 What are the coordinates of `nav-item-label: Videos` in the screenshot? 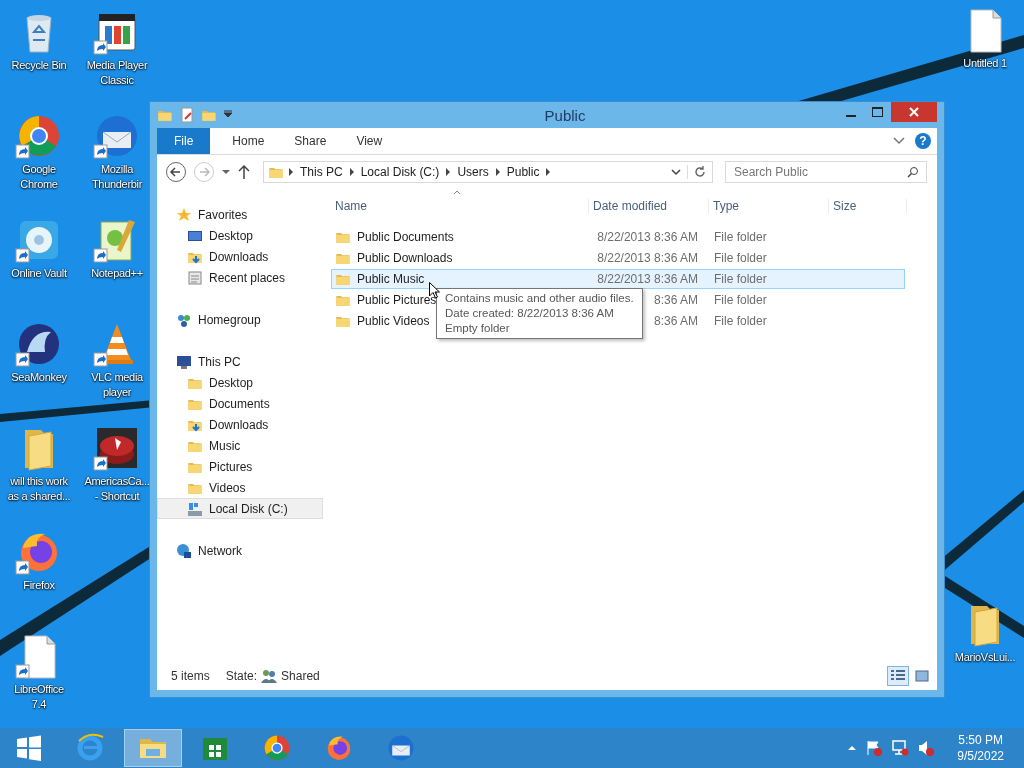 It's located at (227, 487).